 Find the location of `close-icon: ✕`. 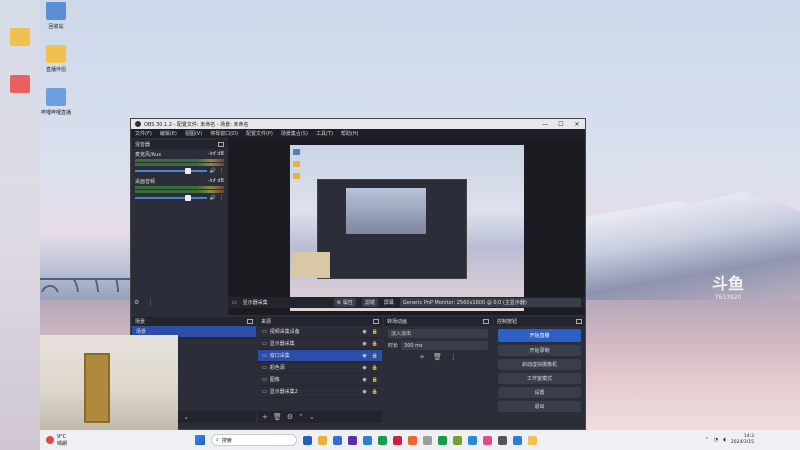

close-icon: ✕ is located at coordinates (577, 124).